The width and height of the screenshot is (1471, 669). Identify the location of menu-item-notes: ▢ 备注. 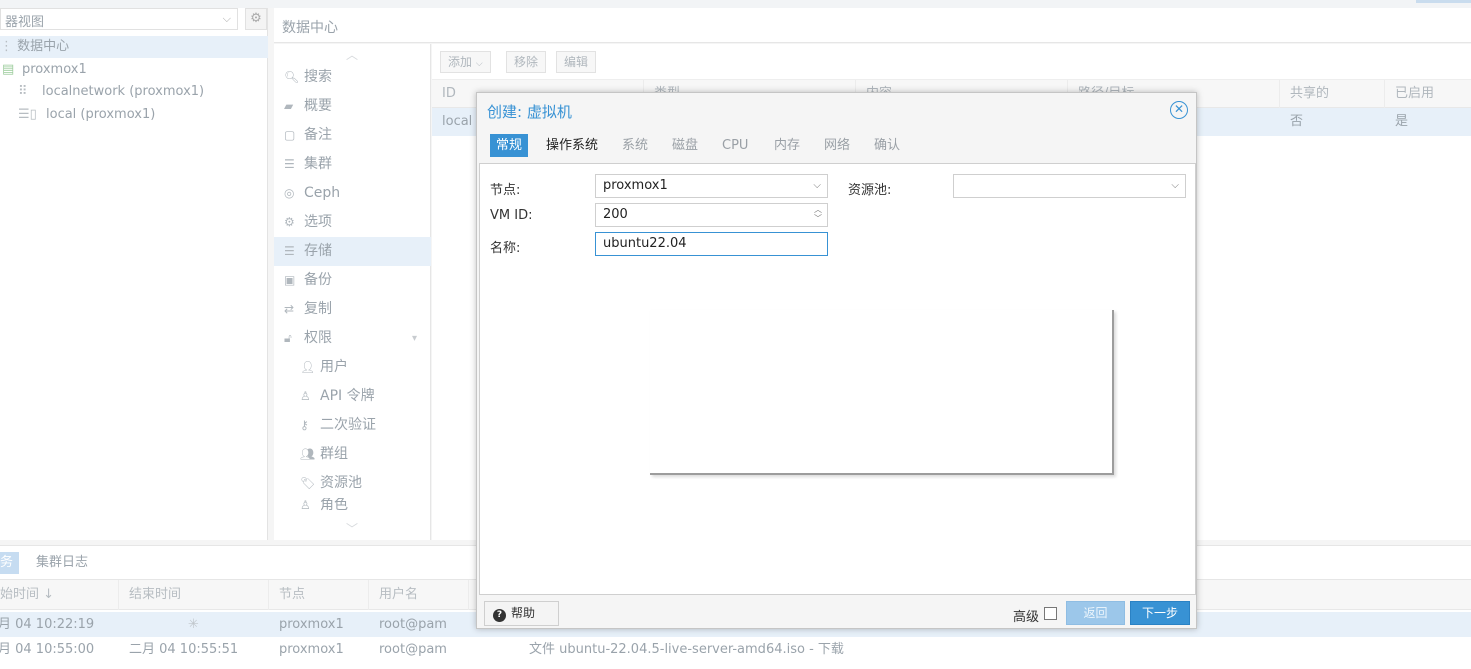
(352, 135).